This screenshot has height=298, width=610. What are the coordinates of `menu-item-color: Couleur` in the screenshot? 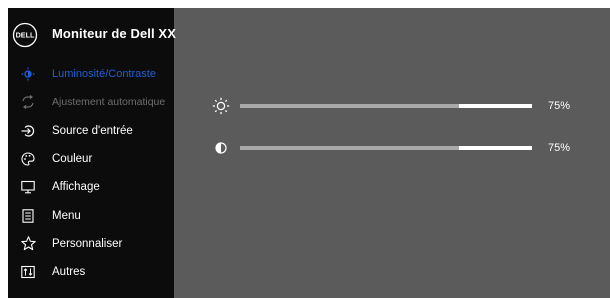 It's located at (91, 159).